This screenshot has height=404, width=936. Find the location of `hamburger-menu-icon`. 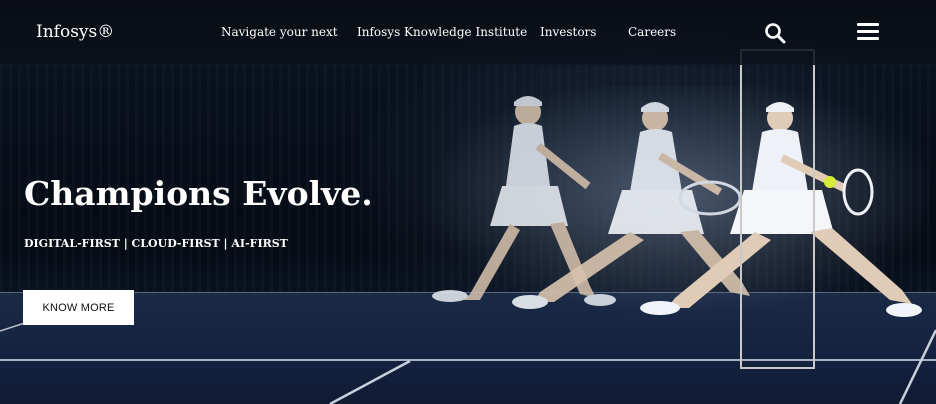

hamburger-menu-icon is located at coordinates (868, 32).